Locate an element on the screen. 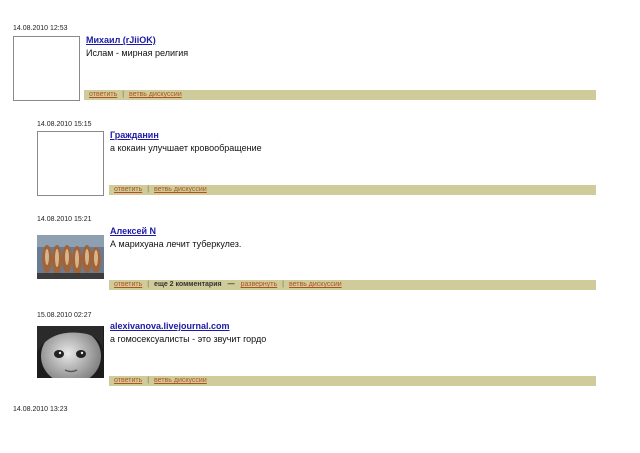 Image resolution: width=640 pixels, height=453 pixels. comment-text: А марихуана лечит туберкулез. is located at coordinates (176, 244).